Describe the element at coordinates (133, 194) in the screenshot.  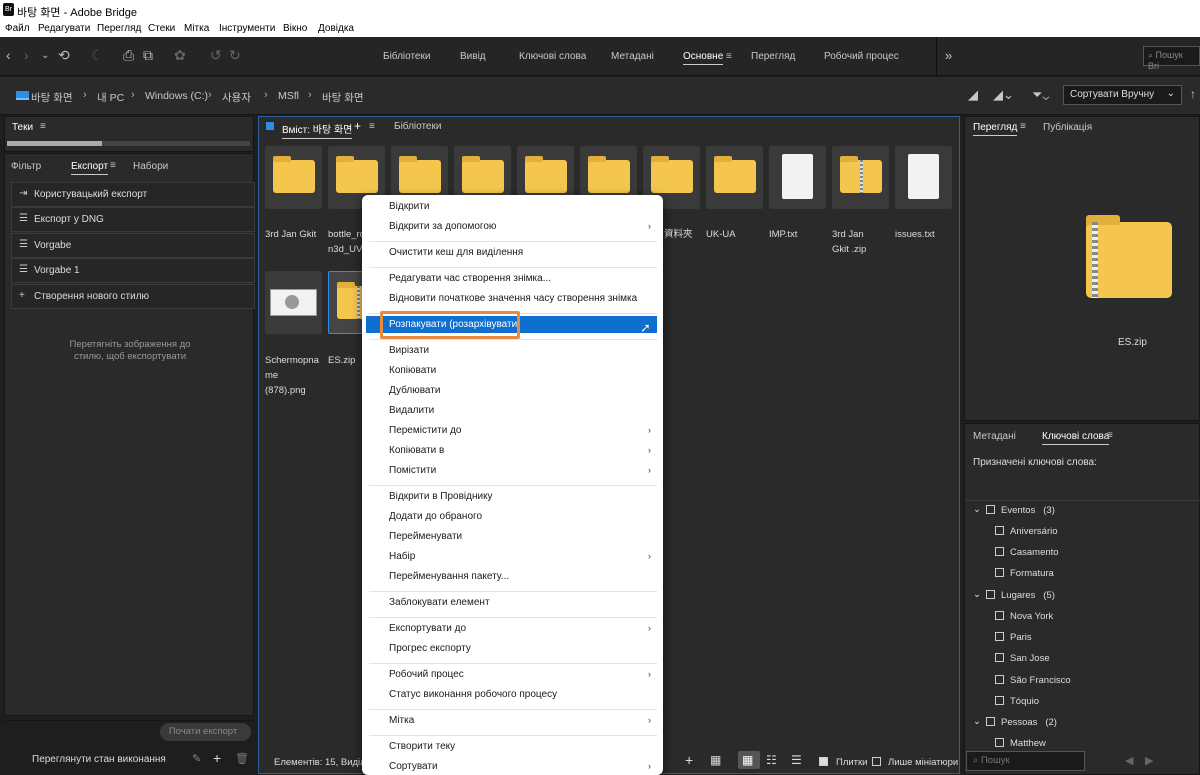
I see `export-item-custom: ⇥ Користувацький експорт` at that location.